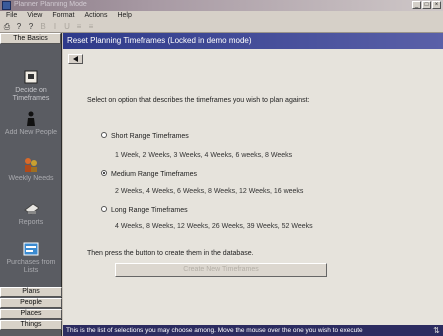 The height and width of the screenshot is (336, 443). What do you see at coordinates (154, 174) in the screenshot?
I see `option-label: Medium Range Timeframes` at bounding box center [154, 174].